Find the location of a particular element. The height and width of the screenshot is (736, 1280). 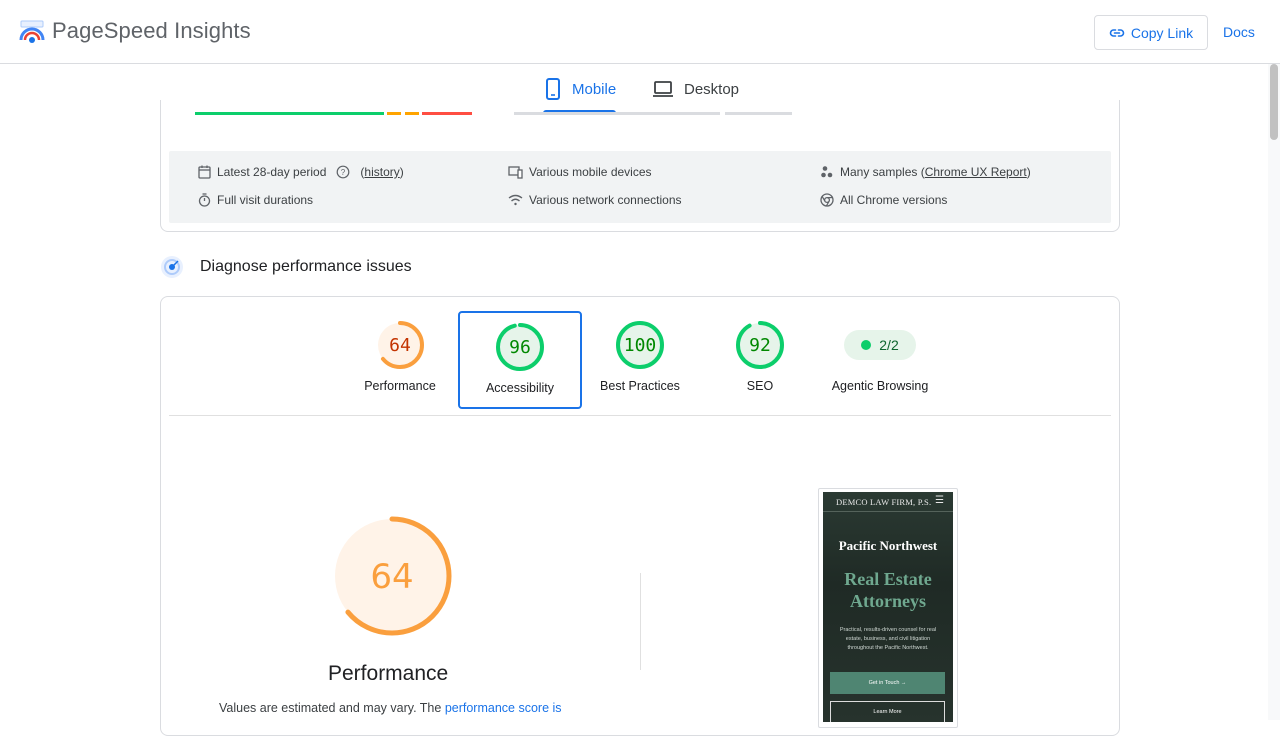

svg-text: 100 is located at coordinates (640, 345).